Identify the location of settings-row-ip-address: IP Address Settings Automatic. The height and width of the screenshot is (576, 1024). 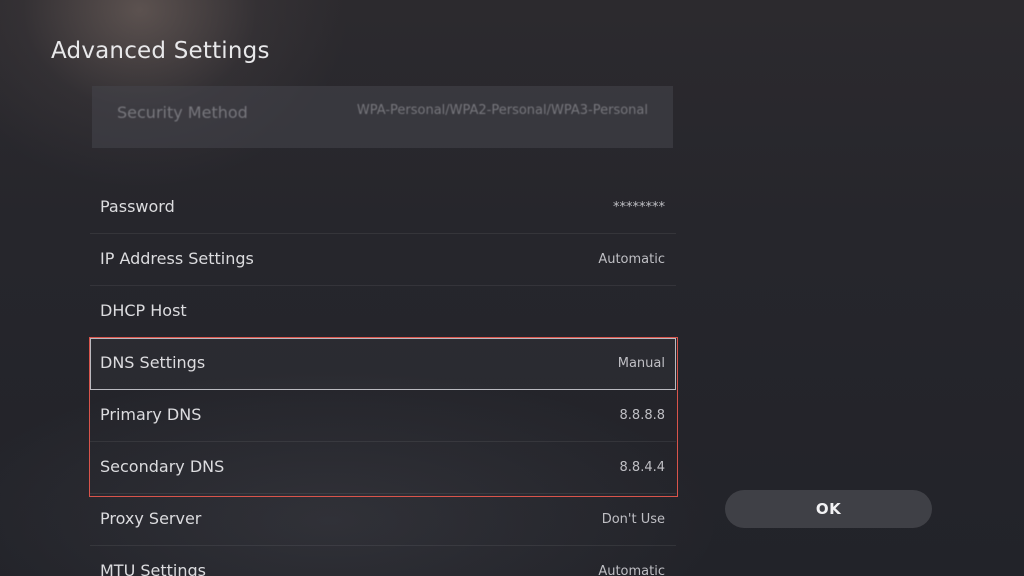
(383, 260).